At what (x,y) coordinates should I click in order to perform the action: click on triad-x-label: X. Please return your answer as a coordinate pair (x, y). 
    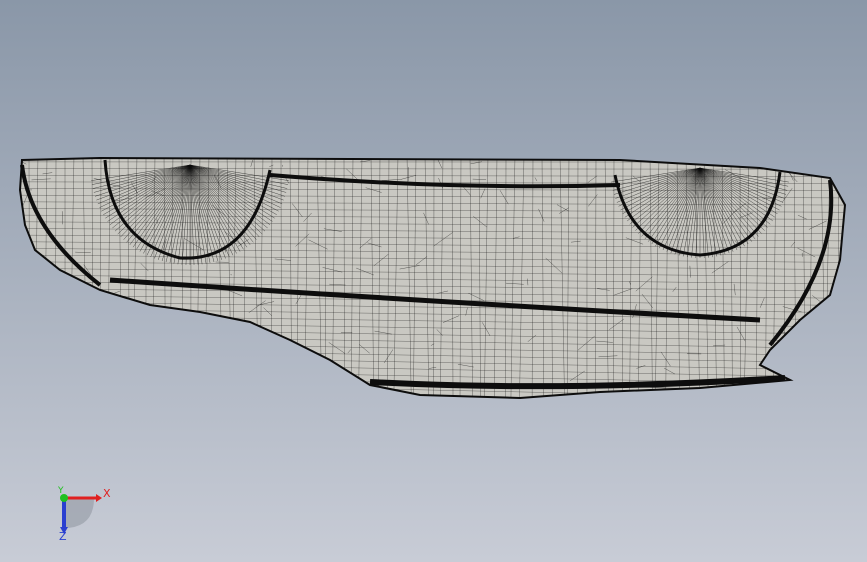
    Looking at the image, I should click on (107, 493).